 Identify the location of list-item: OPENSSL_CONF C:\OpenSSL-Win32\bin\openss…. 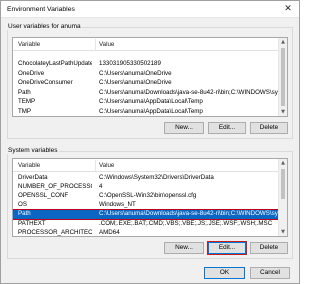
(145, 196).